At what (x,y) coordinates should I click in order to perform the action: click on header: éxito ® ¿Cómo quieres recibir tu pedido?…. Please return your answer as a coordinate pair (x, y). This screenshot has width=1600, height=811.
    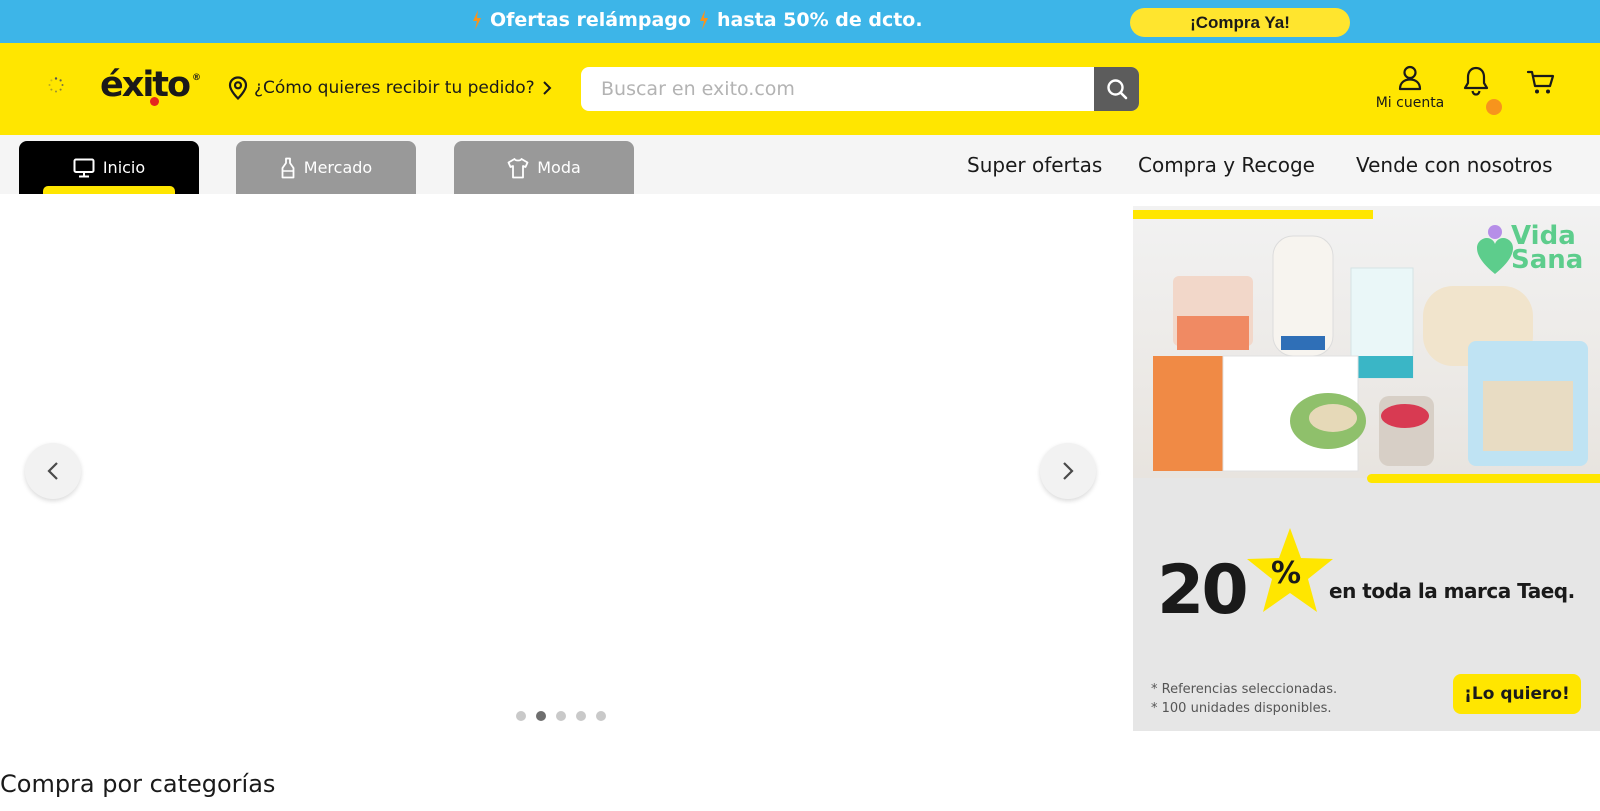
    Looking at the image, I should click on (800, 89).